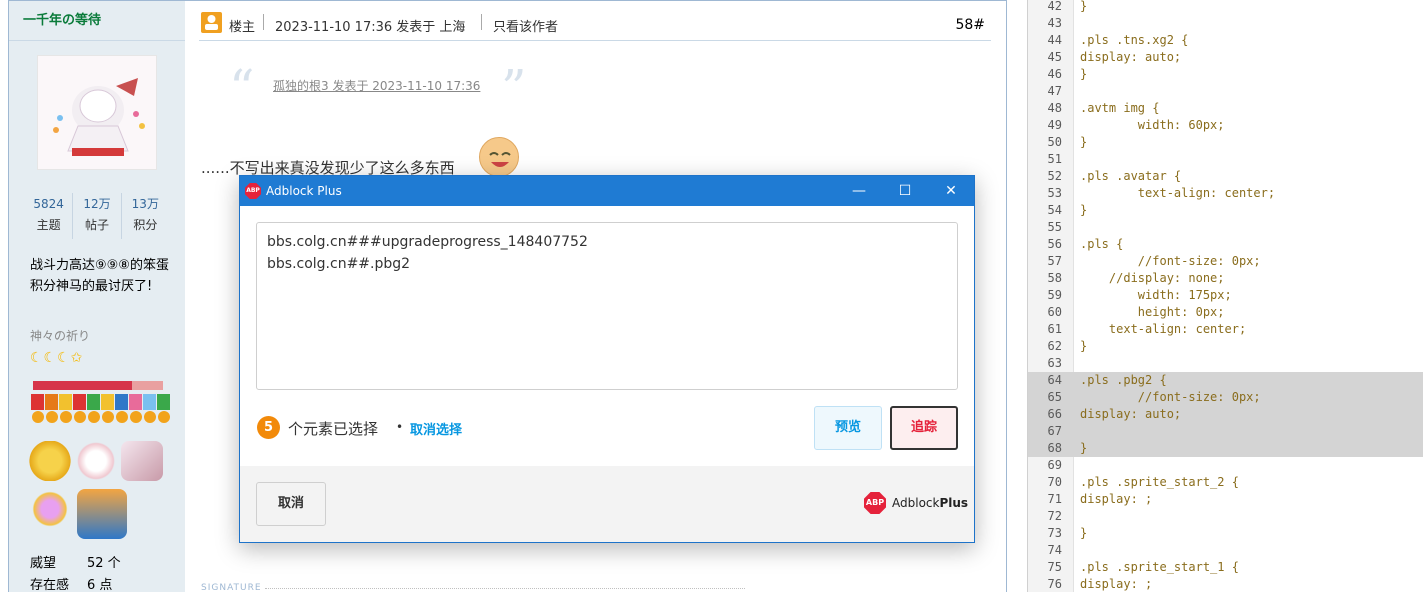  Describe the element at coordinates (916, 503) in the screenshot. I see `brand-prefix: Adblock` at that location.